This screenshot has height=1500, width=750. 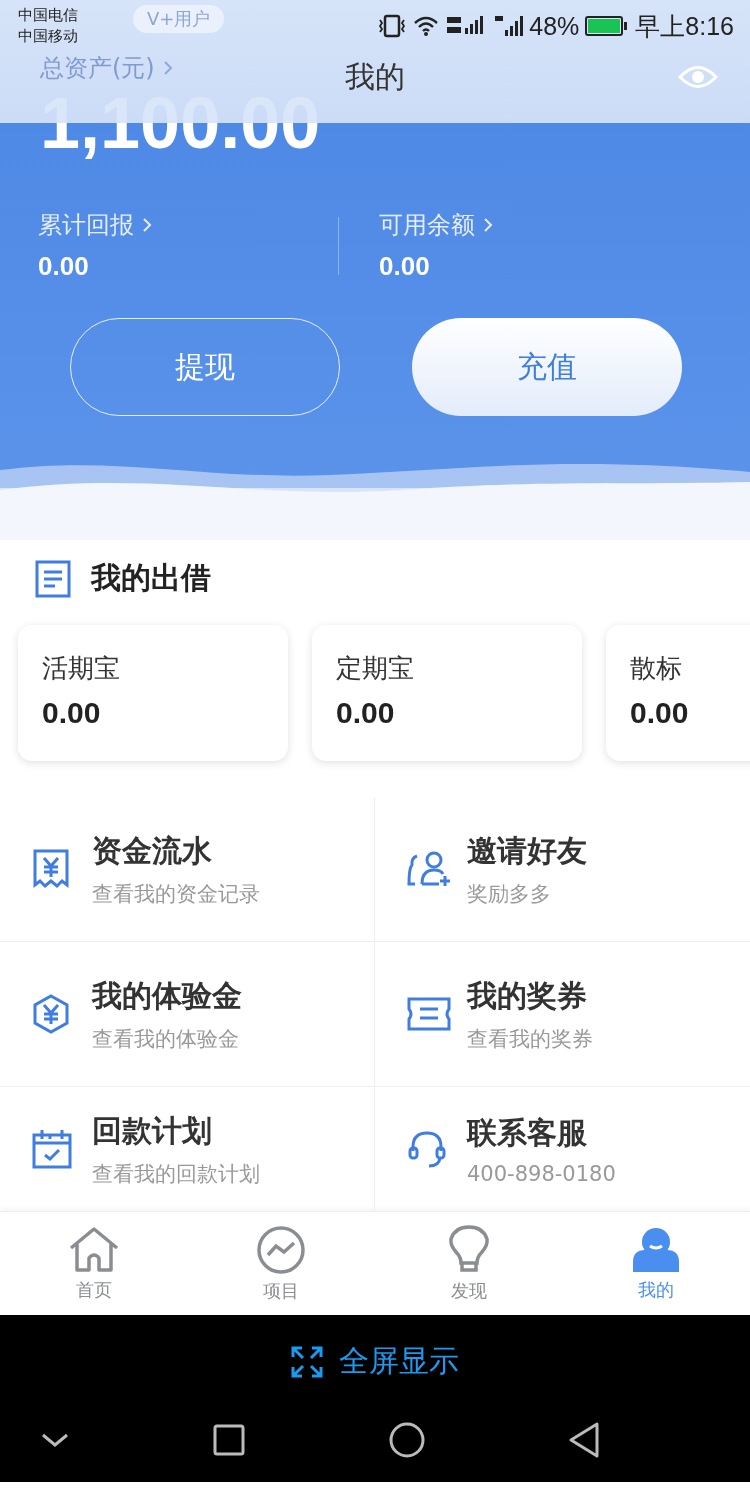 I want to click on carrier-name: 中国移动, so click(x=48, y=36).